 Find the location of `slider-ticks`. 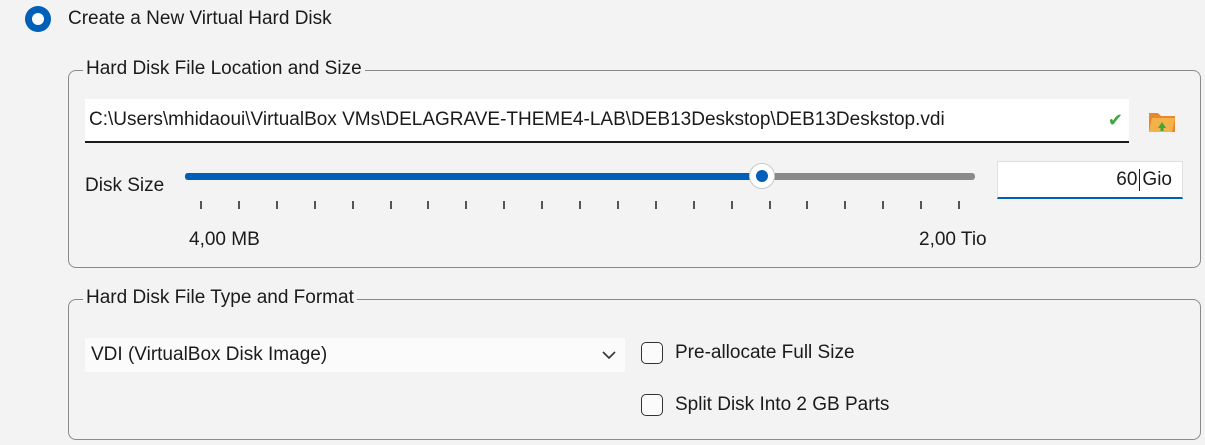

slider-ticks is located at coordinates (580, 205).